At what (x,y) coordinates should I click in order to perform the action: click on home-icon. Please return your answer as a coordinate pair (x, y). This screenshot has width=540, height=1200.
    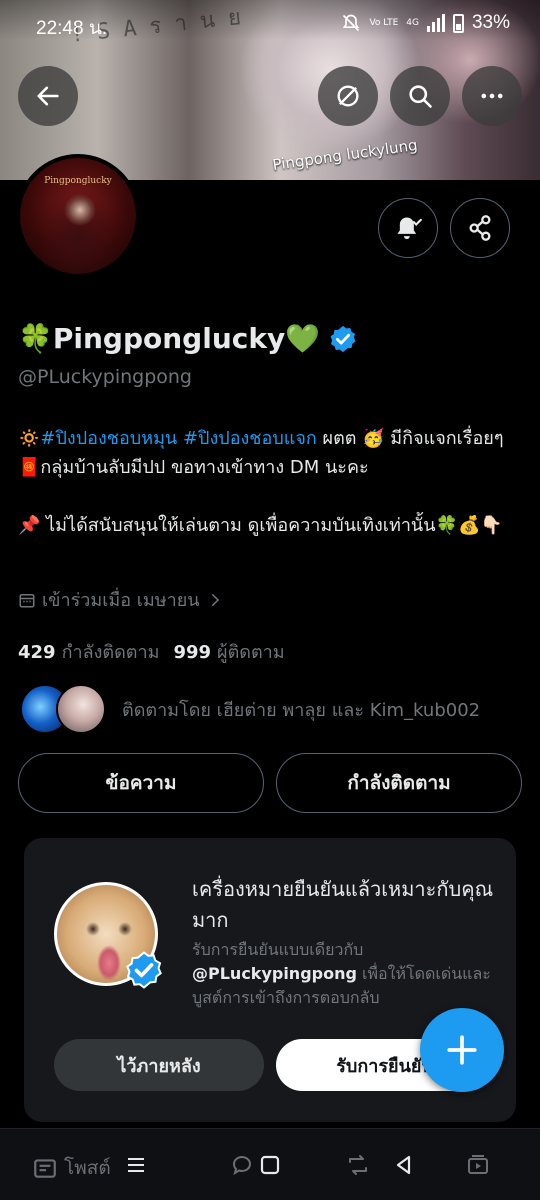
    Looking at the image, I should click on (270, 1165).